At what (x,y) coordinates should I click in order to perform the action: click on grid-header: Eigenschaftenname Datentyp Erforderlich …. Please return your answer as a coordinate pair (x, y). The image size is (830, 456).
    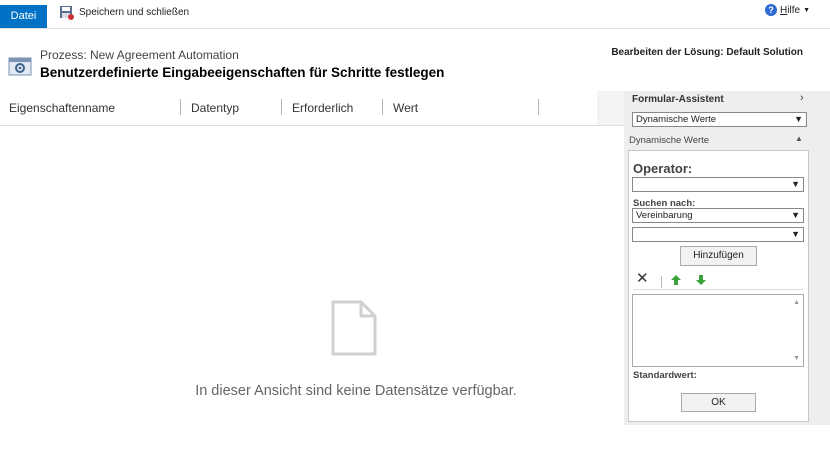
    Looking at the image, I should click on (312, 108).